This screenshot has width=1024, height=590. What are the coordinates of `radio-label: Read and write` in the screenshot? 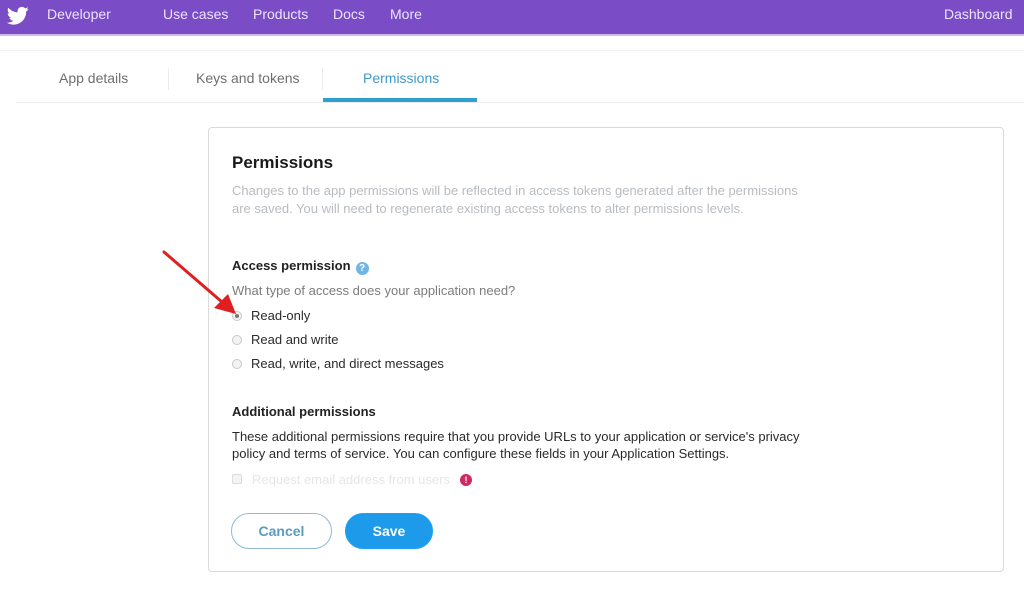 It's located at (295, 339).